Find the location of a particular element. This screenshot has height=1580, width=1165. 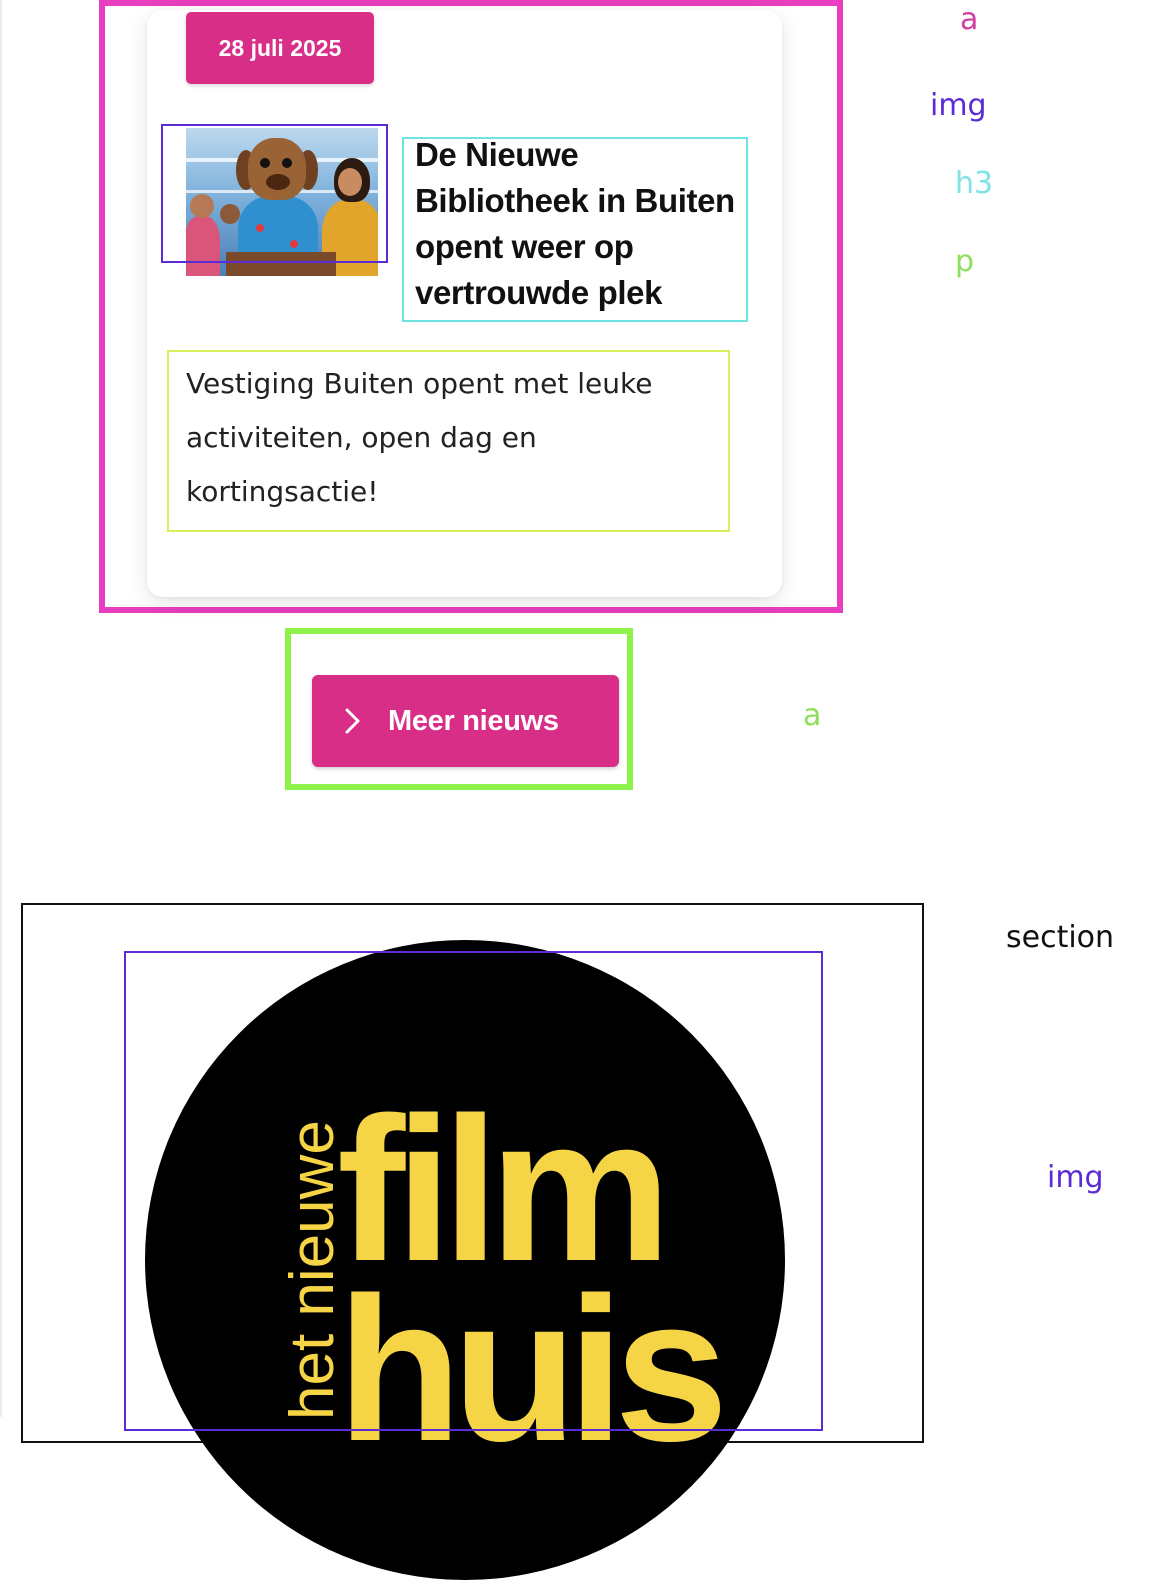

label-img-thumb: img is located at coordinates (958, 105).